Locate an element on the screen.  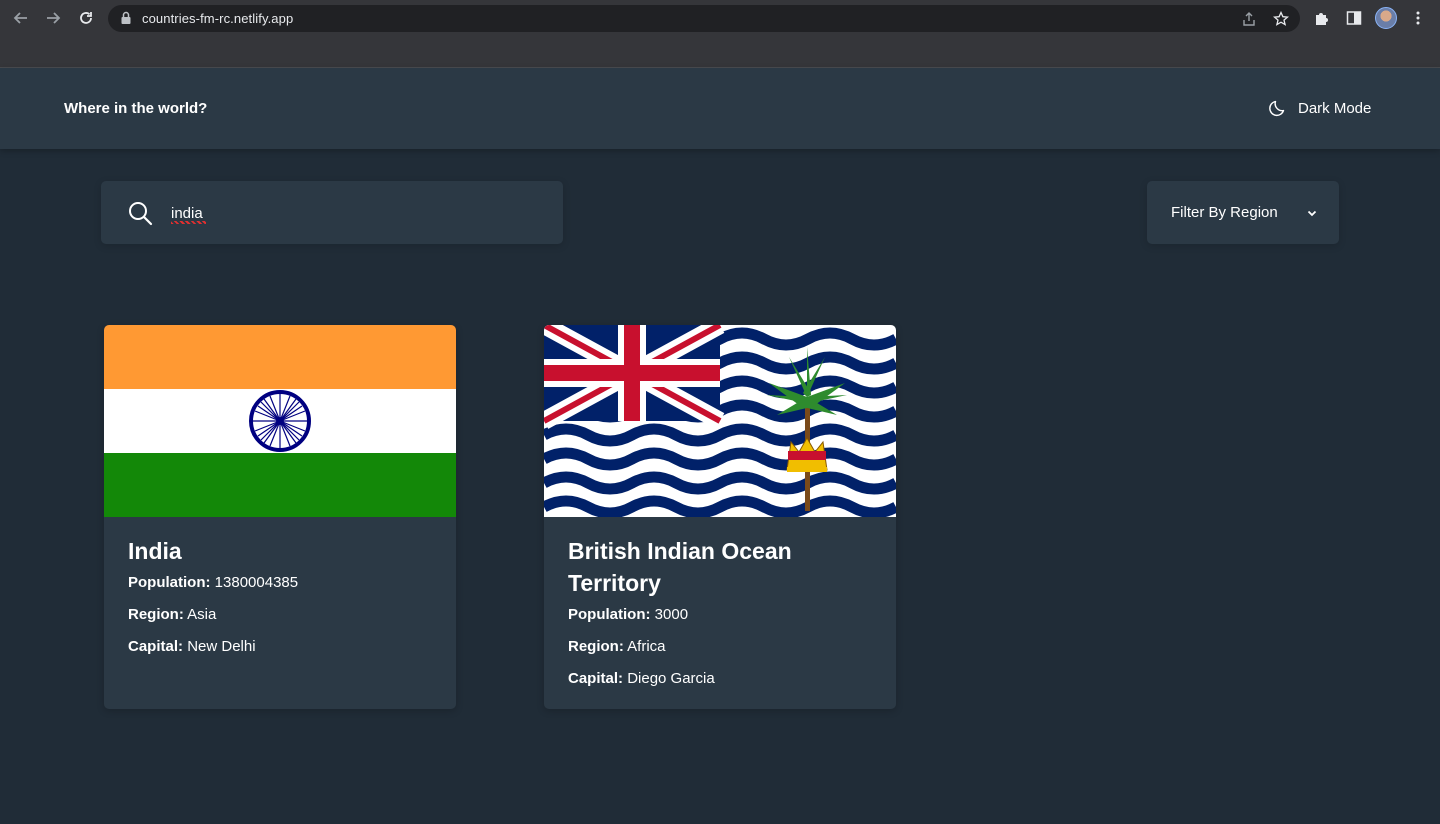
reload-button is located at coordinates (86, 18).